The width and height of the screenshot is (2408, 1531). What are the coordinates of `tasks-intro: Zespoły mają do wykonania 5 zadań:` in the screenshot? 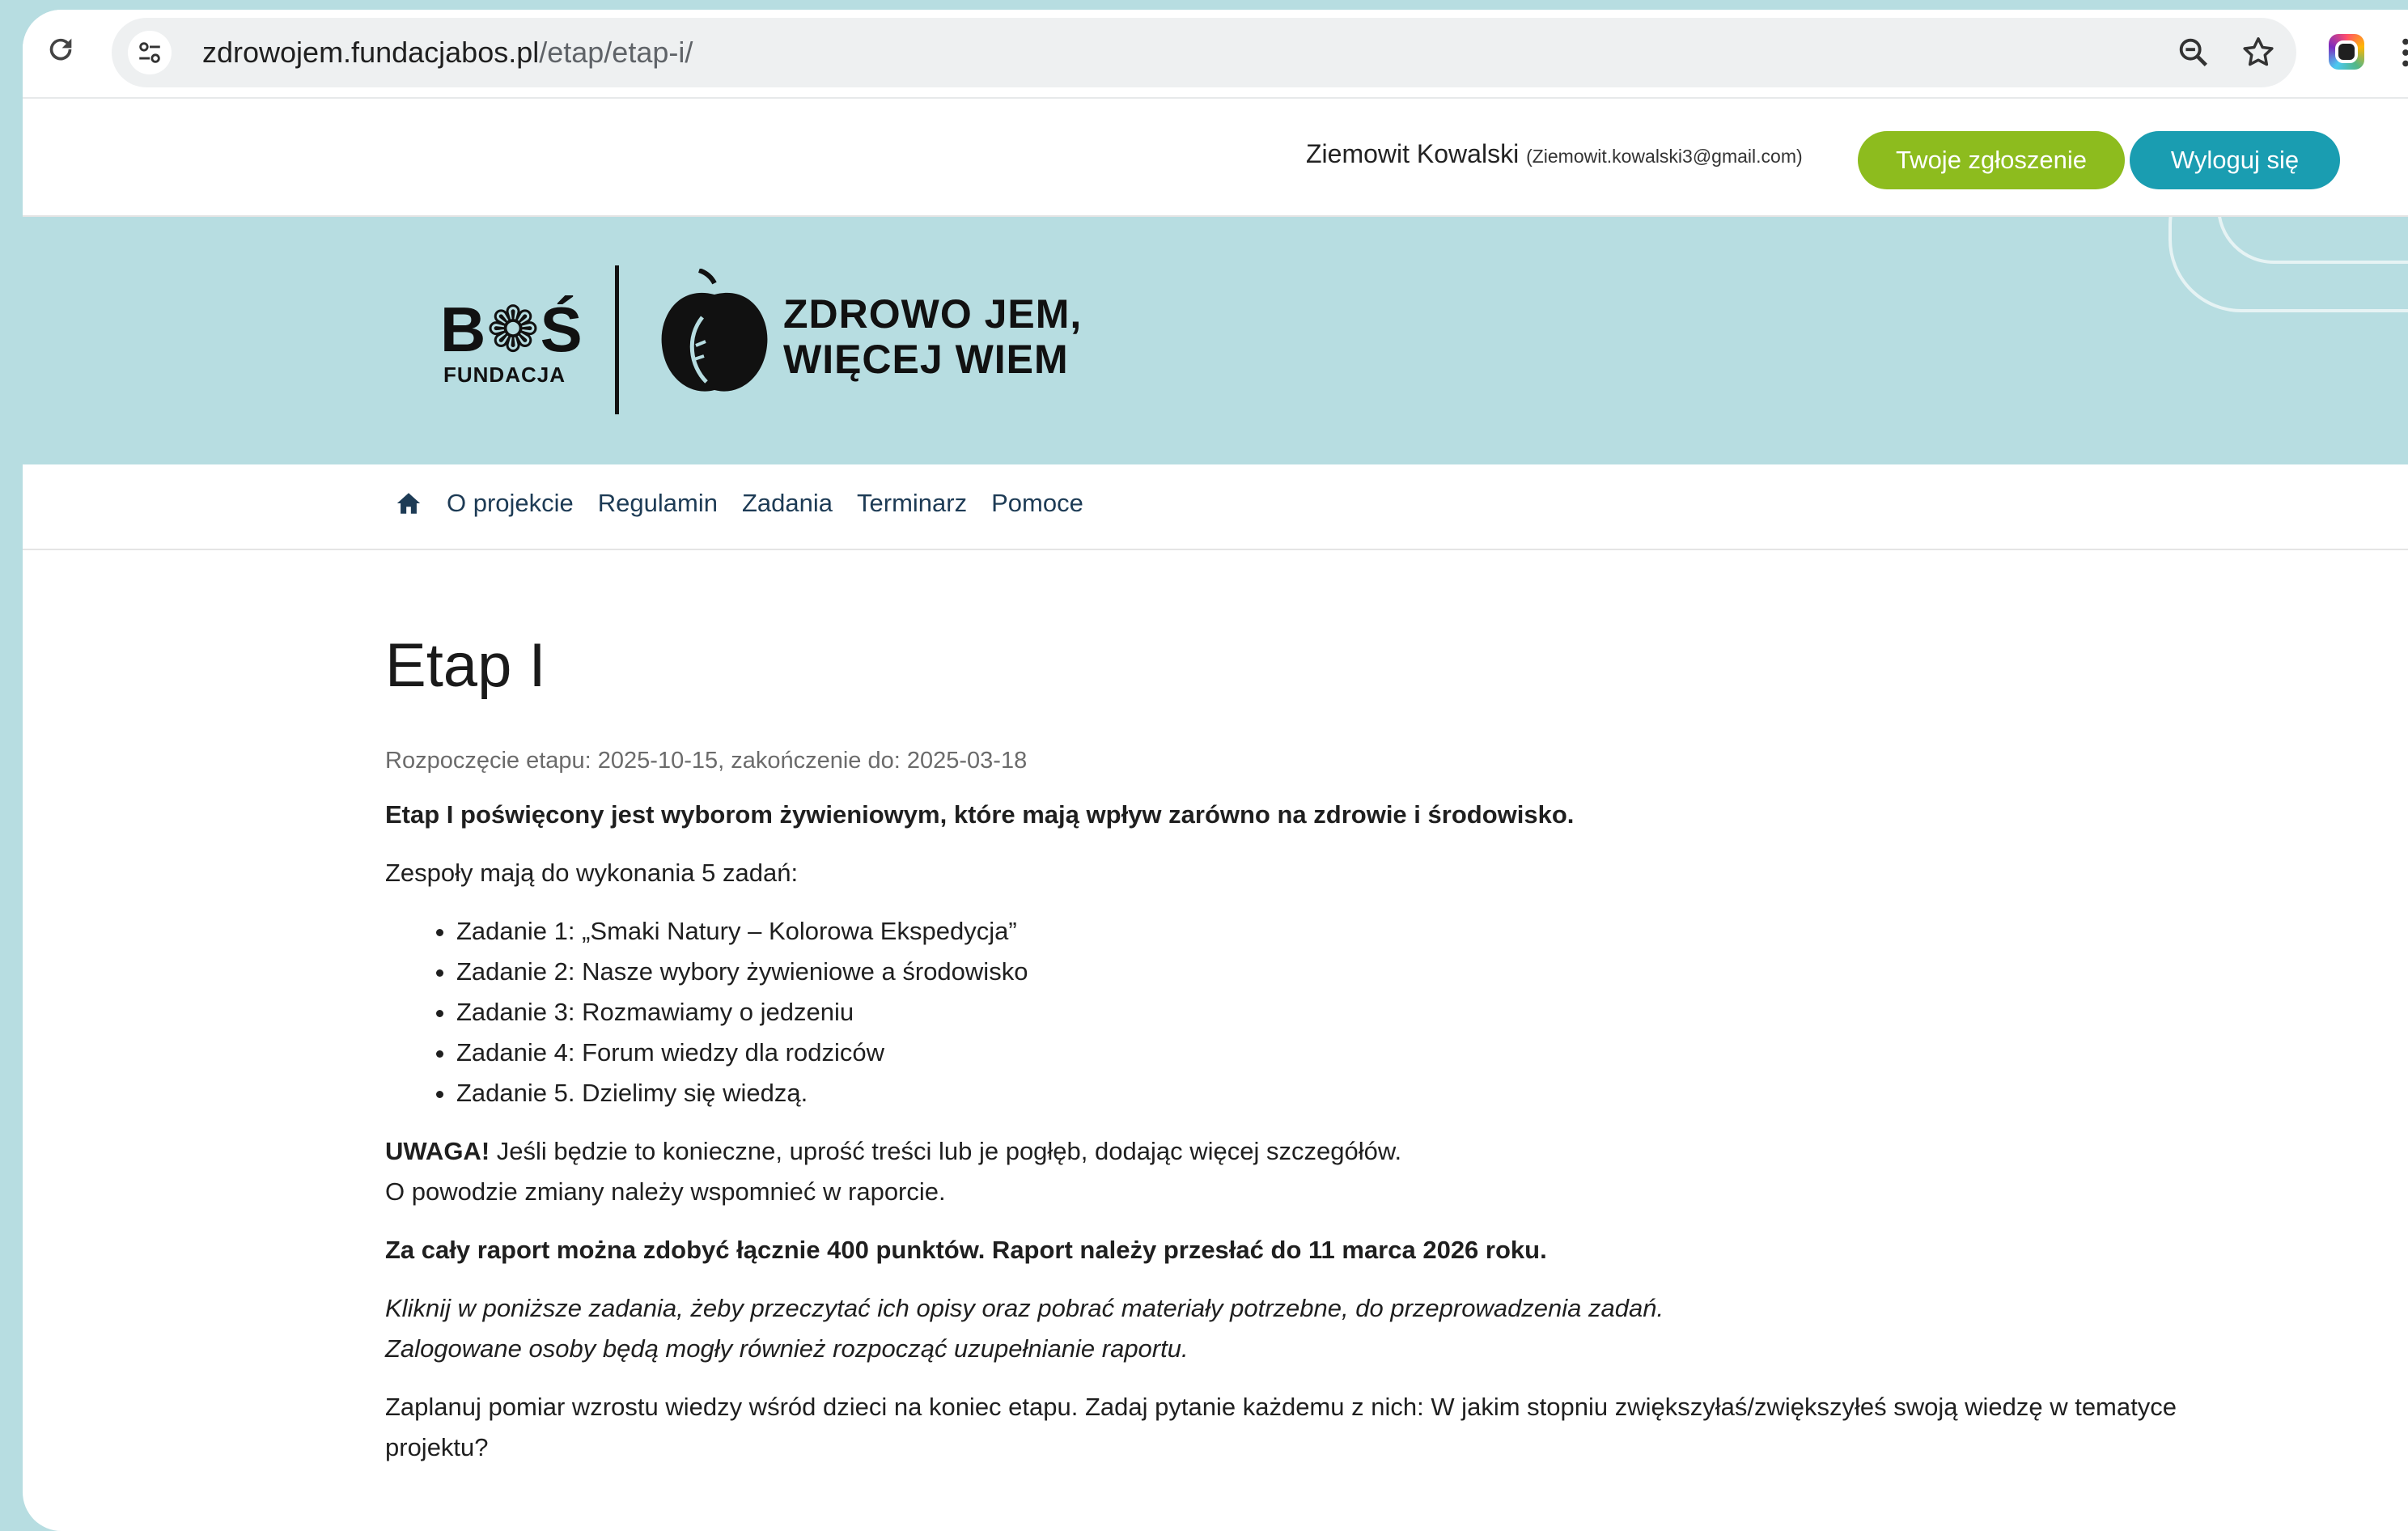 It's located at (592, 873).